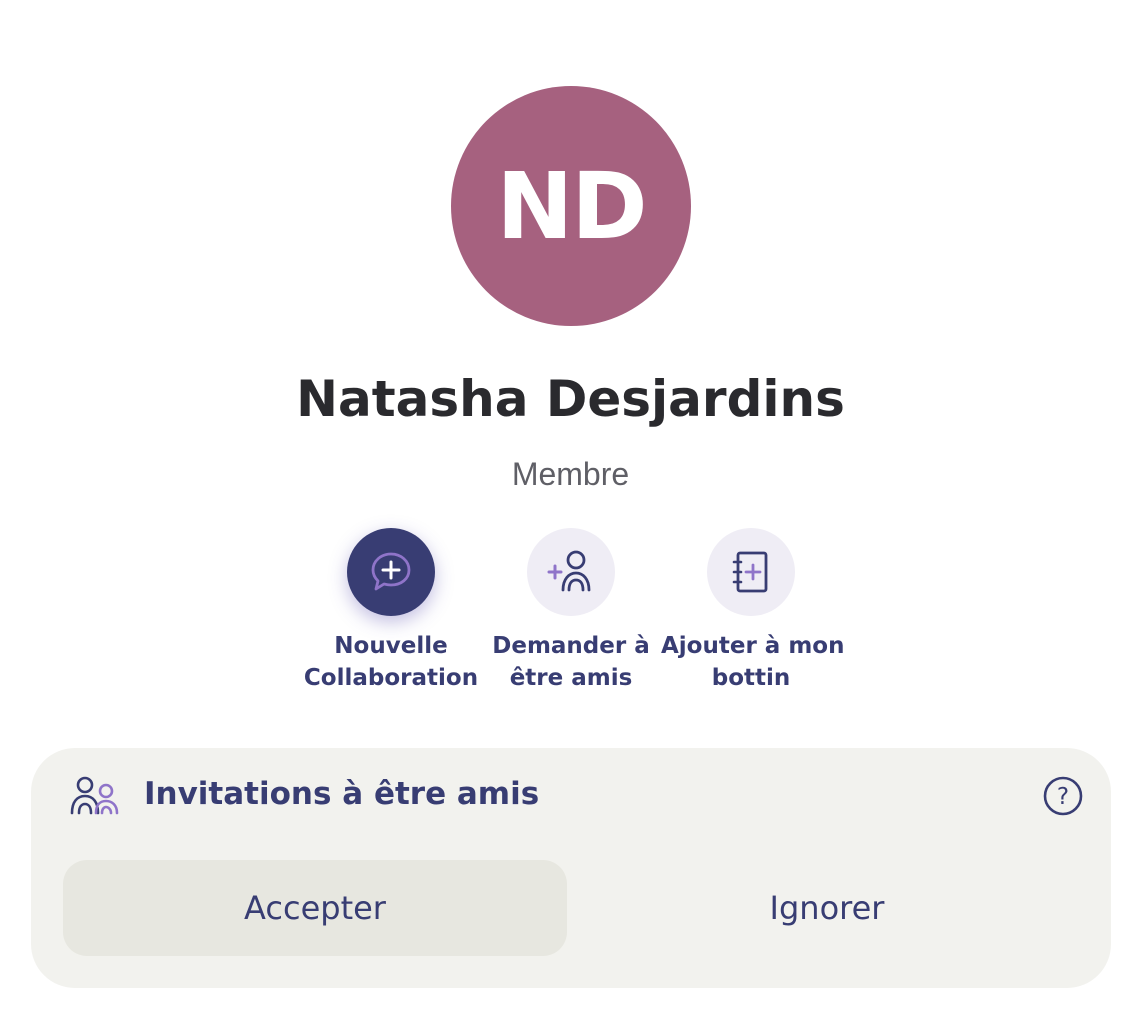 The image size is (1141, 1028). I want to click on request-friend-label-line1: Demander à, so click(571, 646).